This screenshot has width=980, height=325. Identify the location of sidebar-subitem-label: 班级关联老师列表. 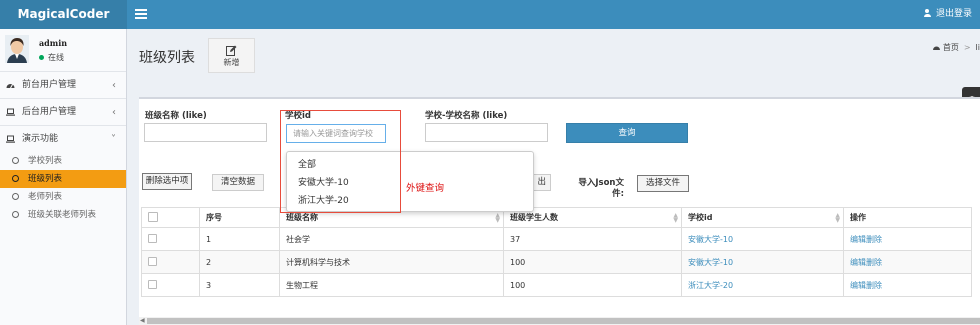
(62, 215).